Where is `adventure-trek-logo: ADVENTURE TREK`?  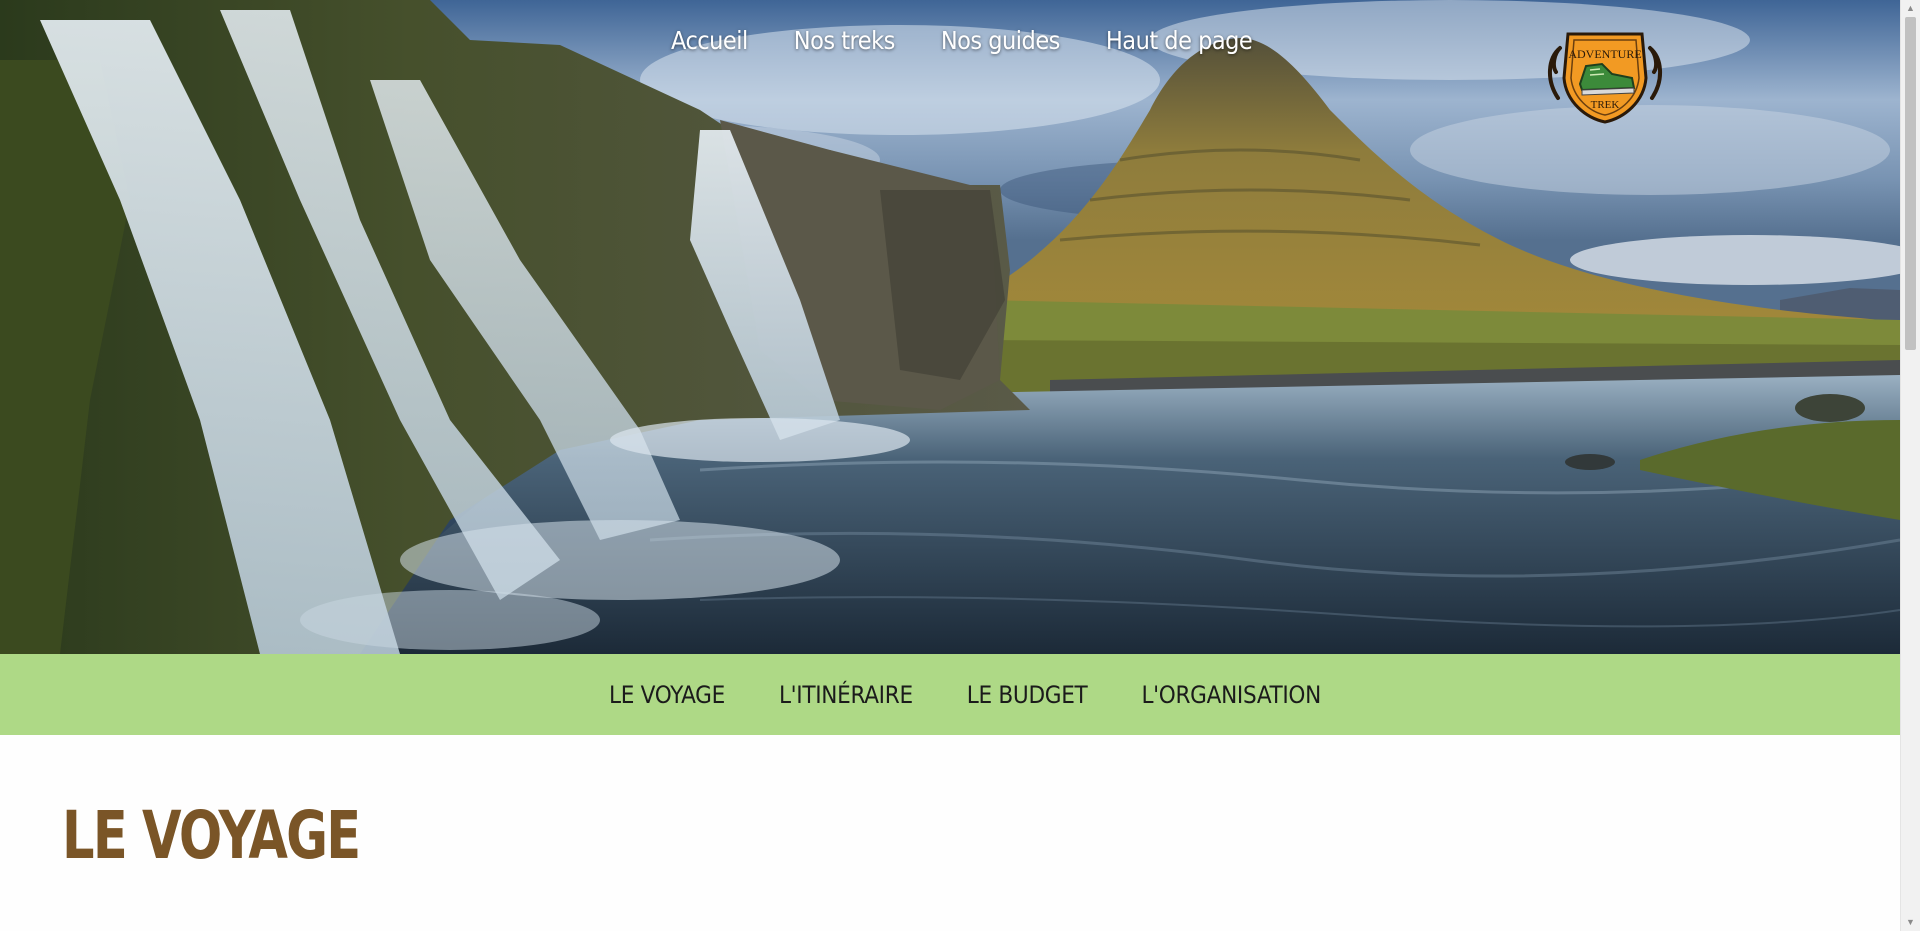 adventure-trek-logo: ADVENTURE TREK is located at coordinates (1605, 71).